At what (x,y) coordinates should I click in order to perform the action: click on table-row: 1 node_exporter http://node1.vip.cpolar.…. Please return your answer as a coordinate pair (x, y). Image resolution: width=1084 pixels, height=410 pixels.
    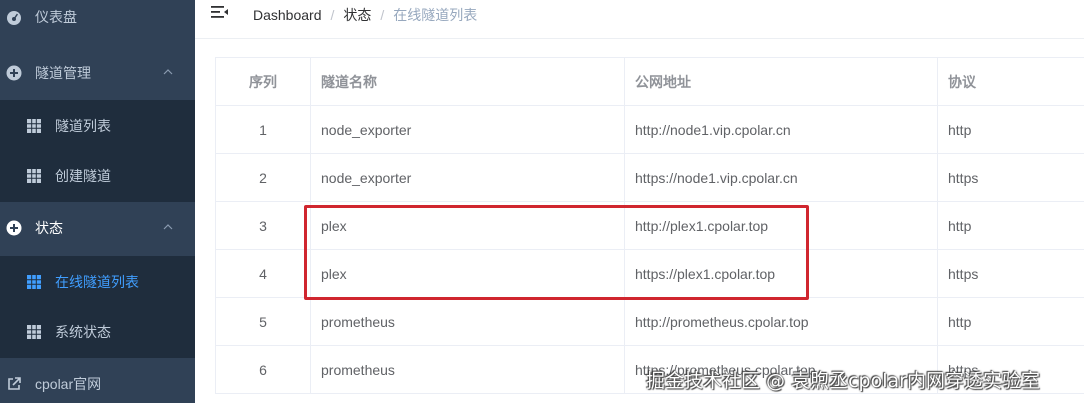
    Looking at the image, I should click on (650, 130).